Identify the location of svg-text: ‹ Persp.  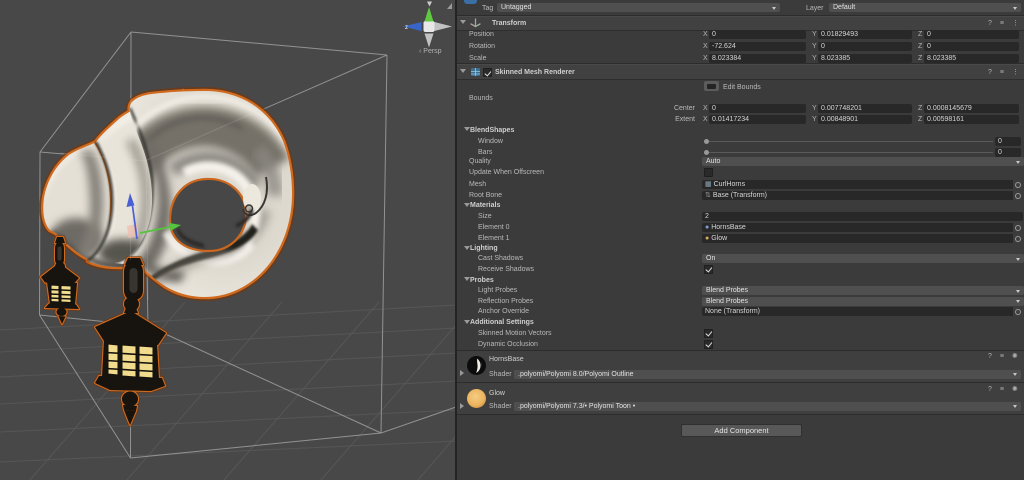
(430, 51).